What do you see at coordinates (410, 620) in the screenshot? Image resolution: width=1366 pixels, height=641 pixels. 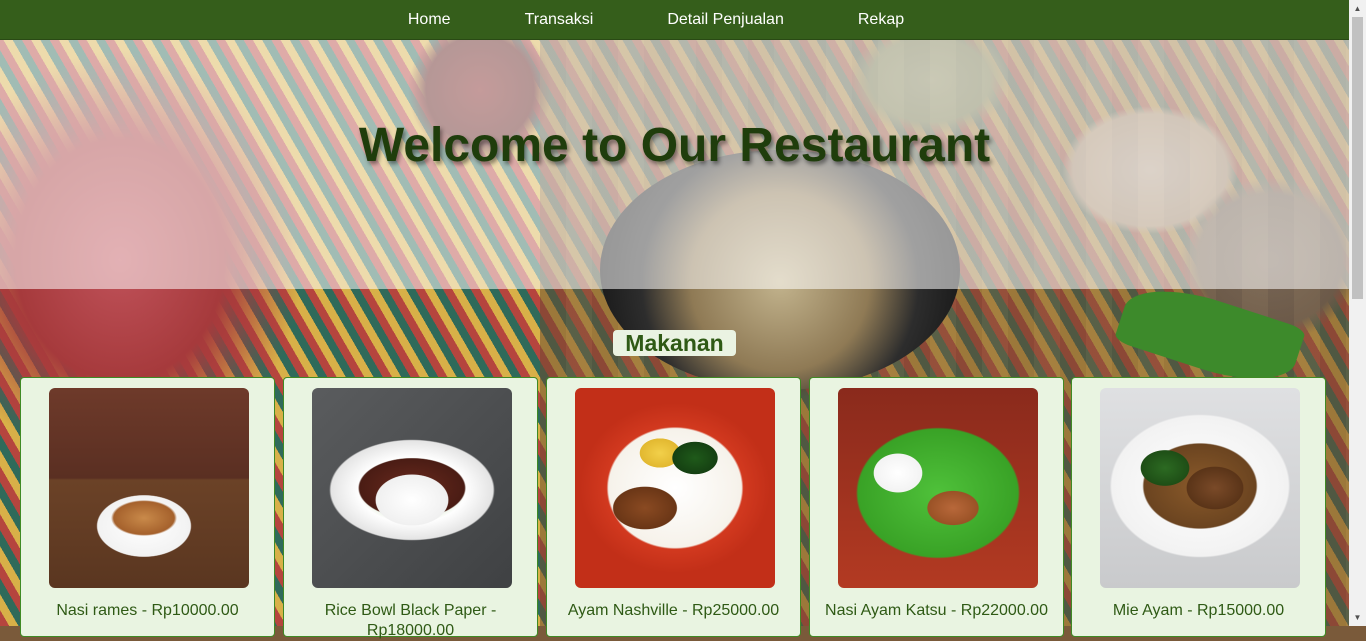 I see `menu-item-name: Rice Bowl Black Paper - Rp18000.00` at bounding box center [410, 620].